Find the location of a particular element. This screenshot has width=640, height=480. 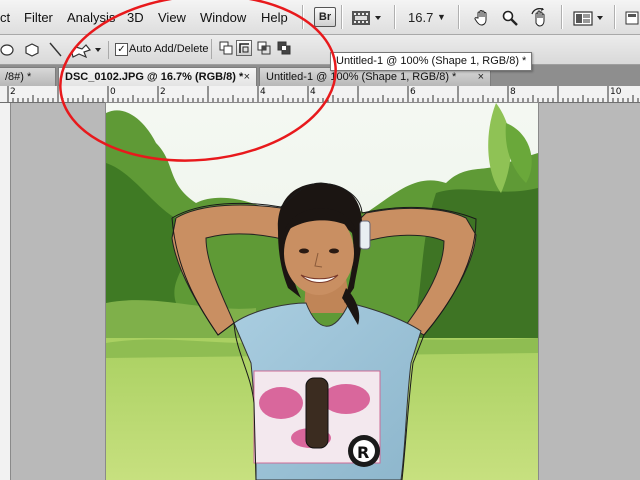

line-tool-icon is located at coordinates (55, 49).